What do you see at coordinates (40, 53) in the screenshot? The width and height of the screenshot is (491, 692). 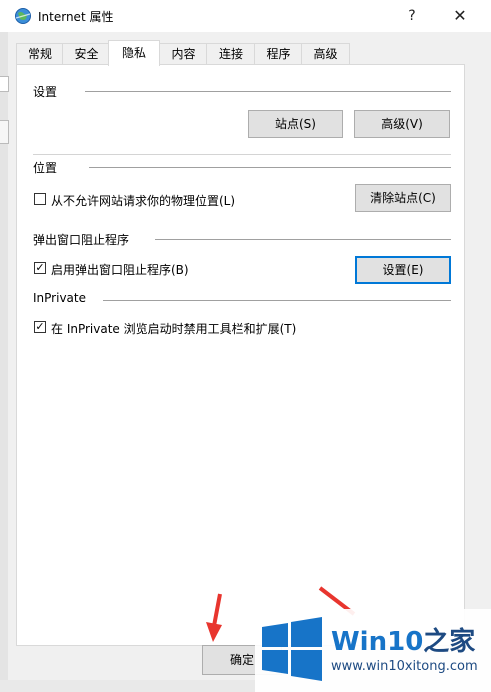 I see `tab-general: 常规` at bounding box center [40, 53].